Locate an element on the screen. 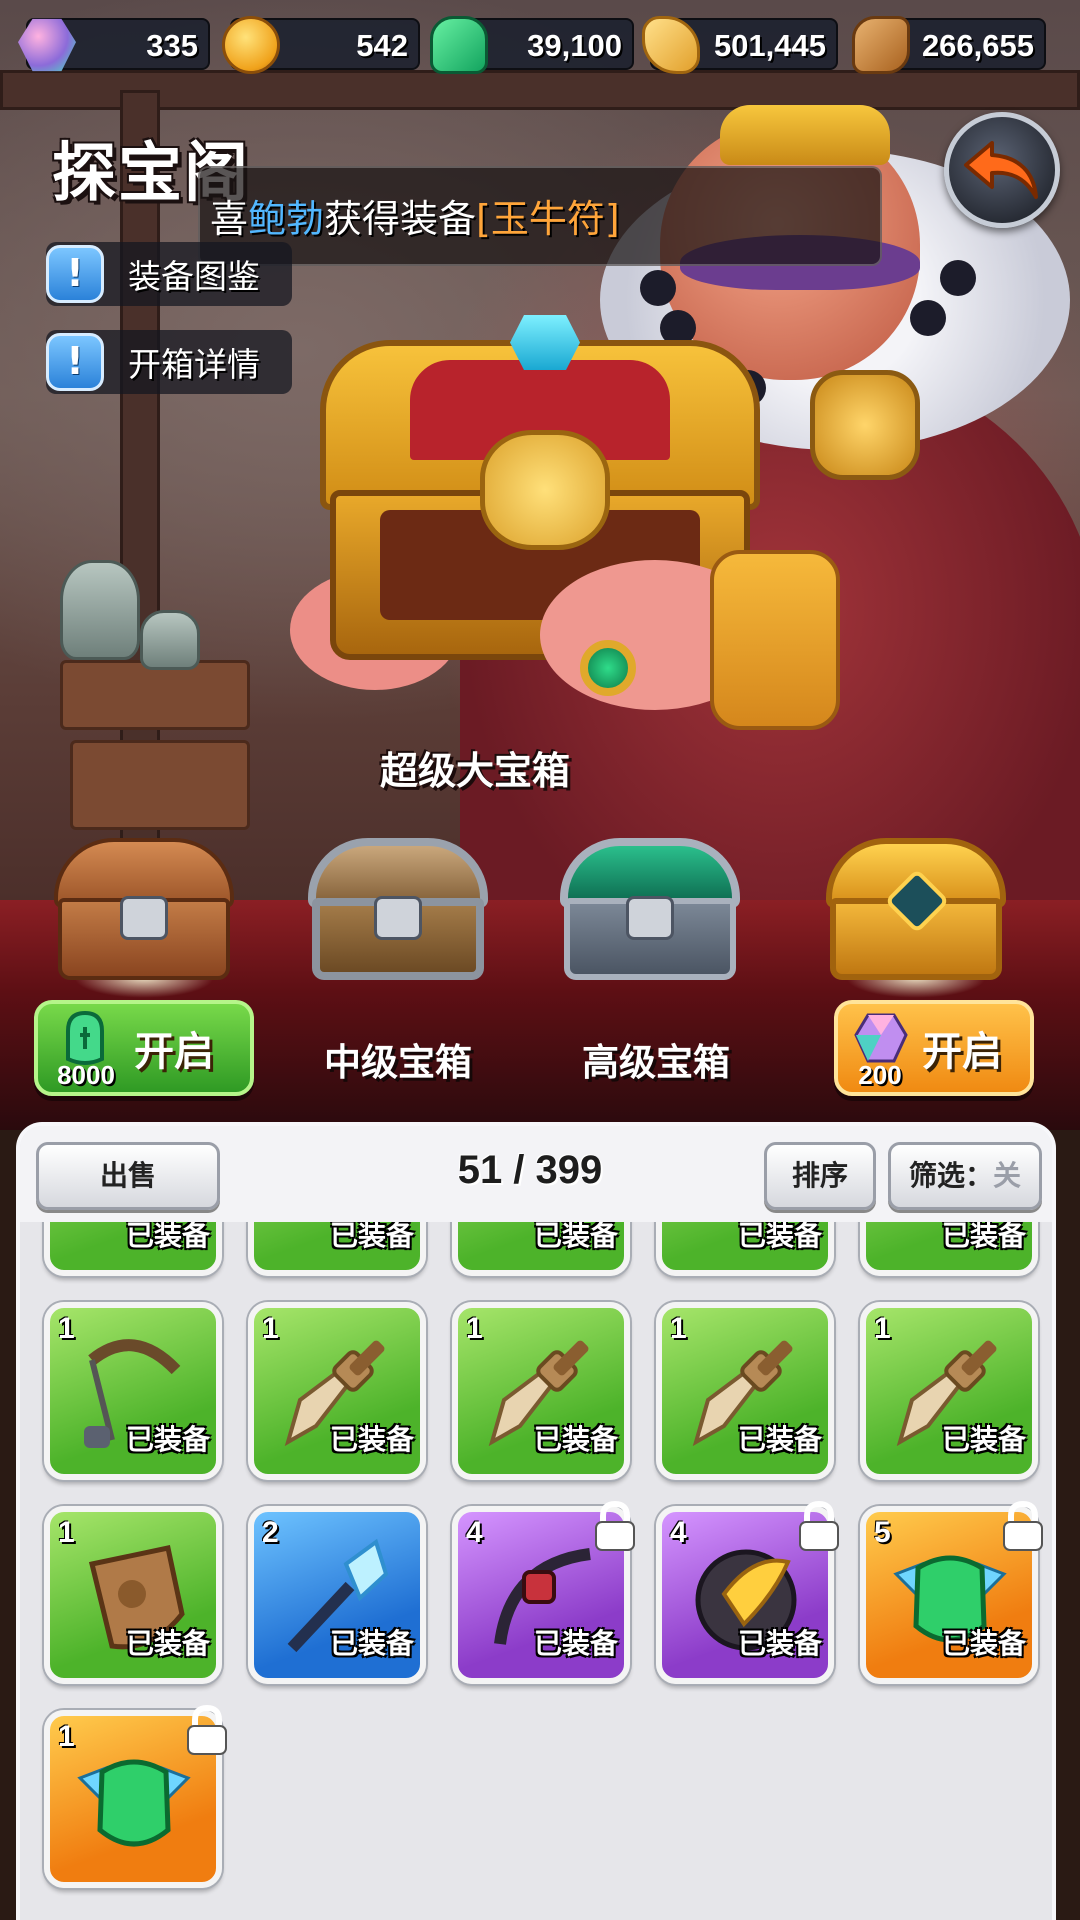 The image size is (1080, 1920). inventory-count: 51 / 399 is located at coordinates (530, 1170).